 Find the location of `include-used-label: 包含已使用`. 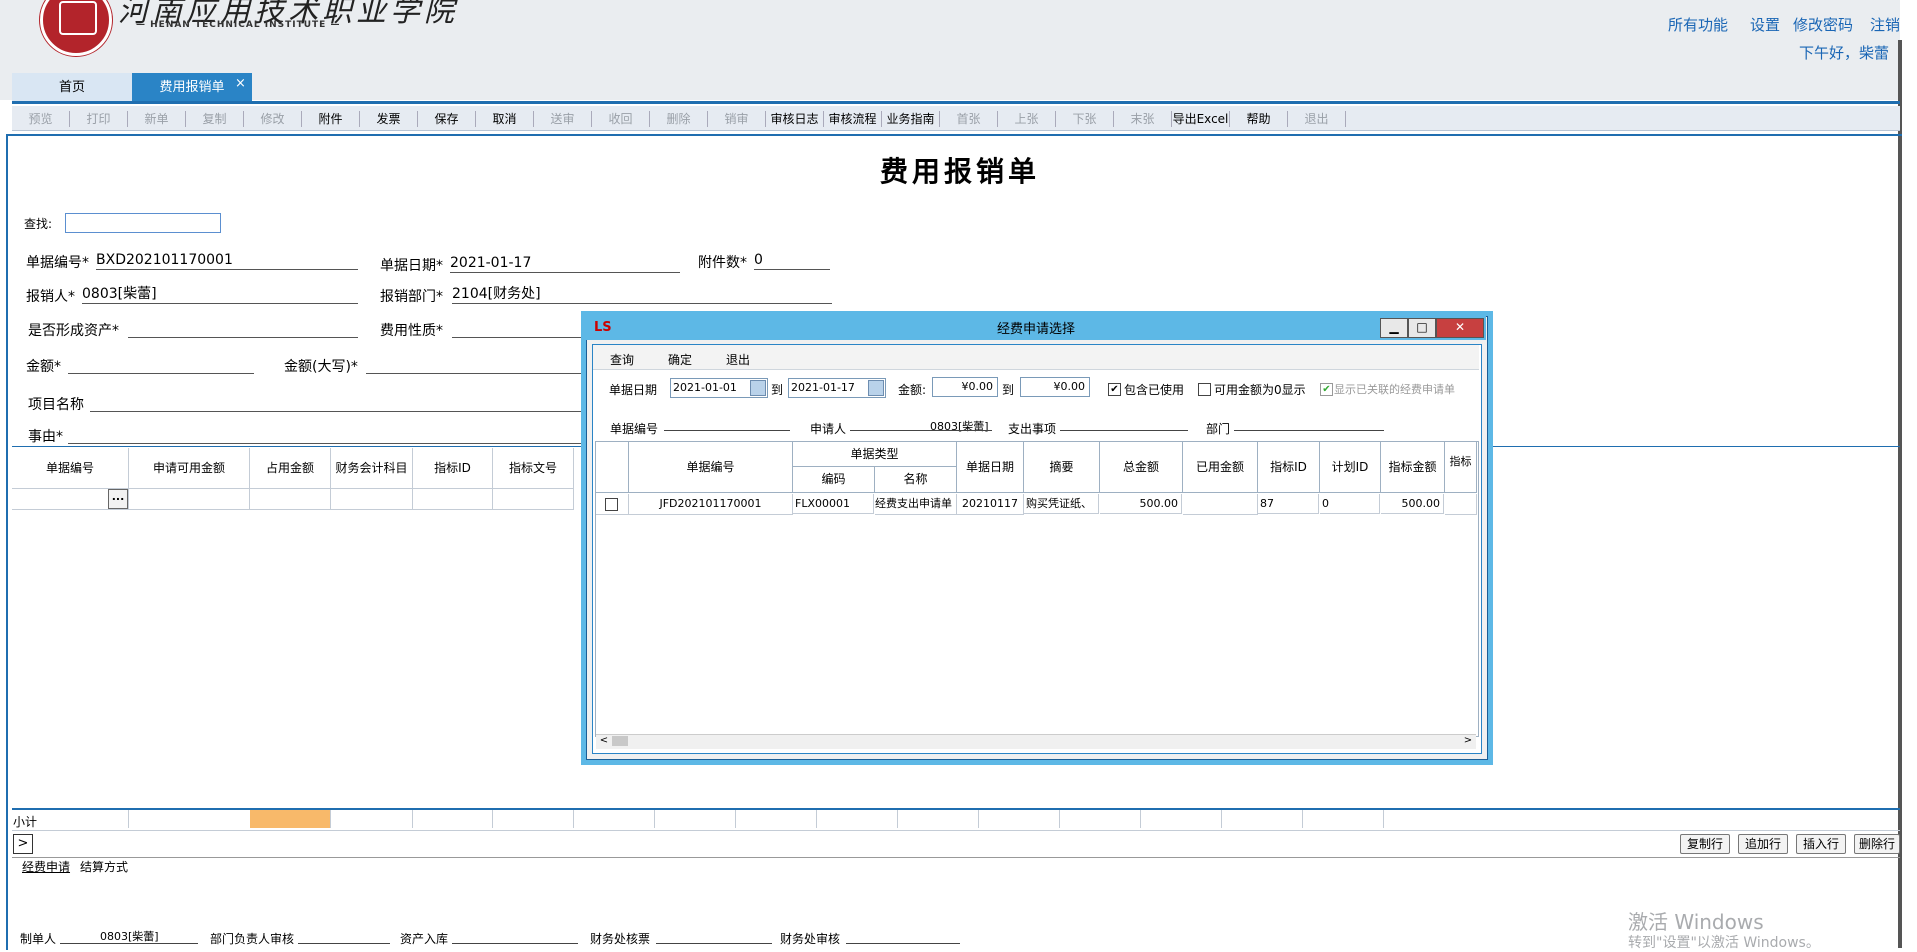

include-used-label: 包含已使用 is located at coordinates (1154, 390).